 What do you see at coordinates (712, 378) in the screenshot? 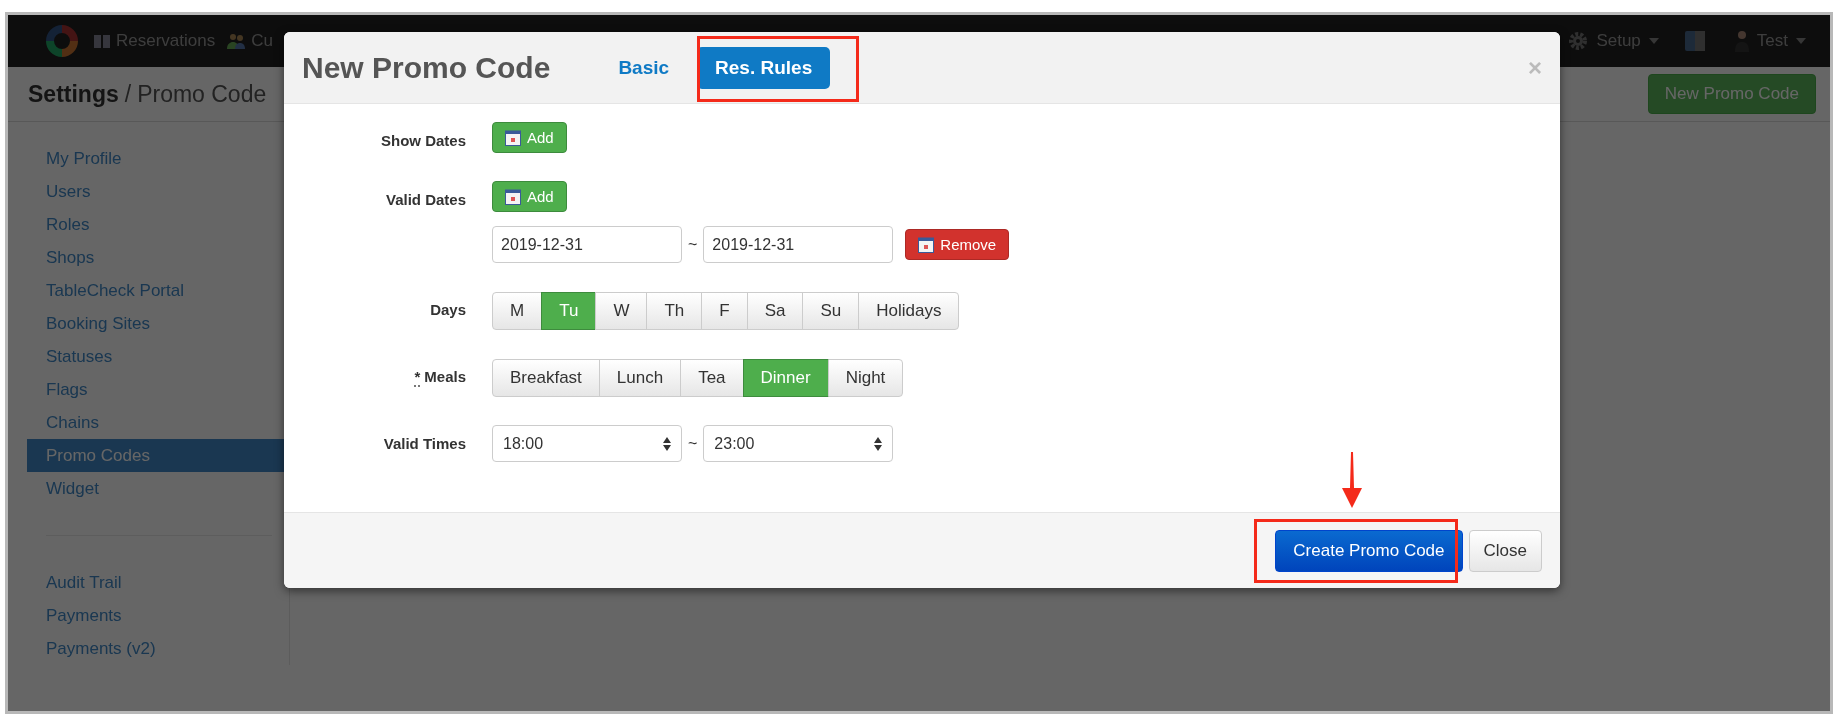
I see `toggle-button: Tea` at bounding box center [712, 378].